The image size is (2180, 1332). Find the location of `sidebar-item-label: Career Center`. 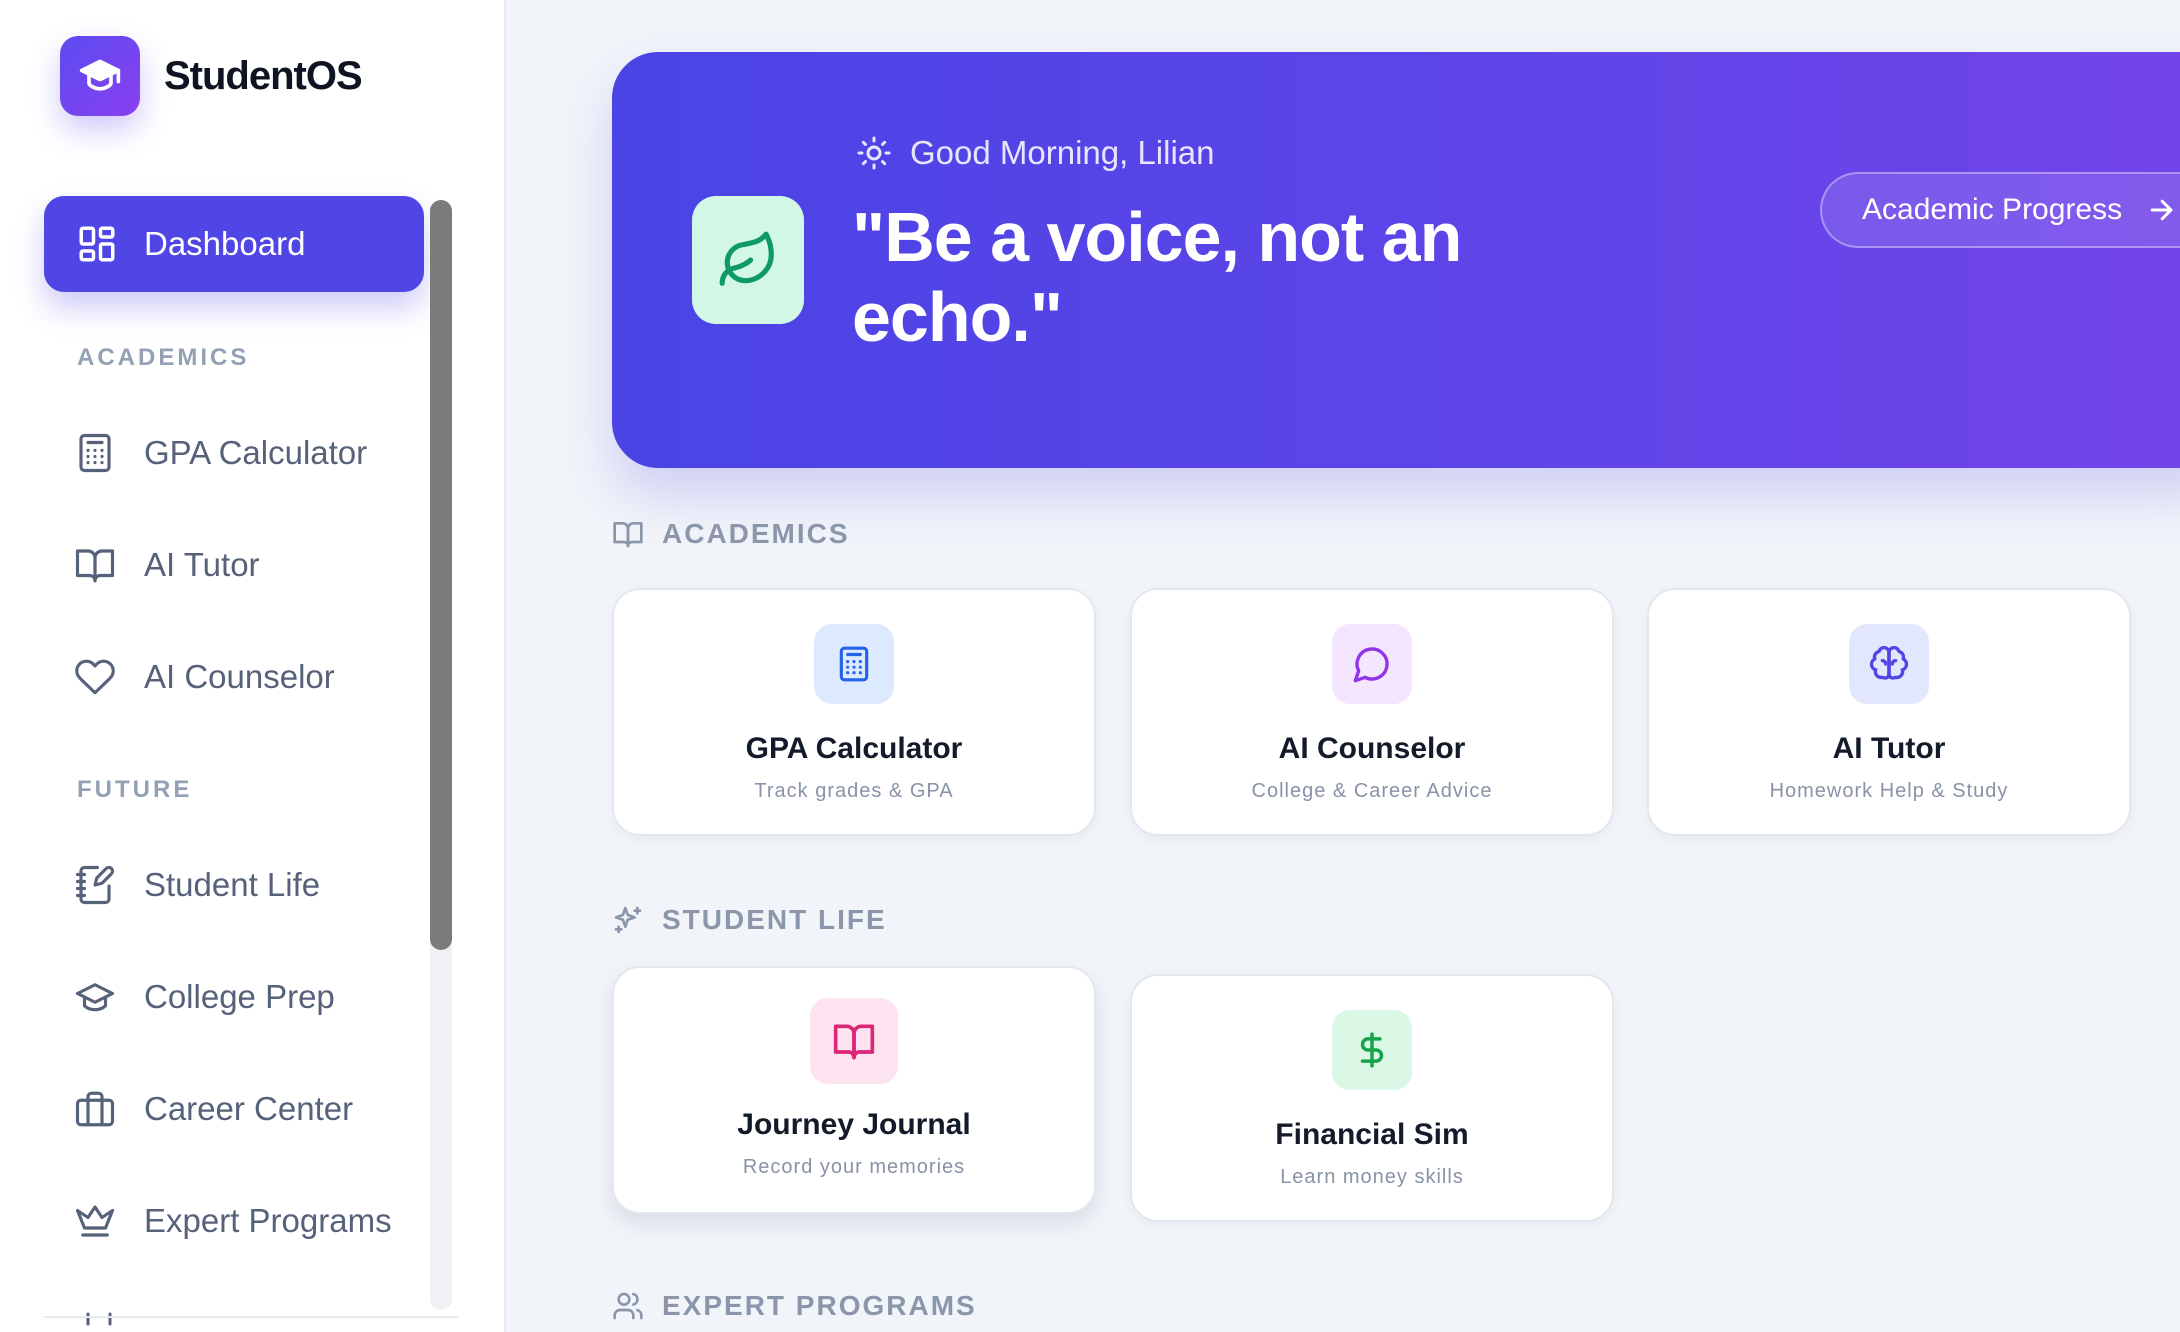

sidebar-item-label: Career Center is located at coordinates (249, 1108).